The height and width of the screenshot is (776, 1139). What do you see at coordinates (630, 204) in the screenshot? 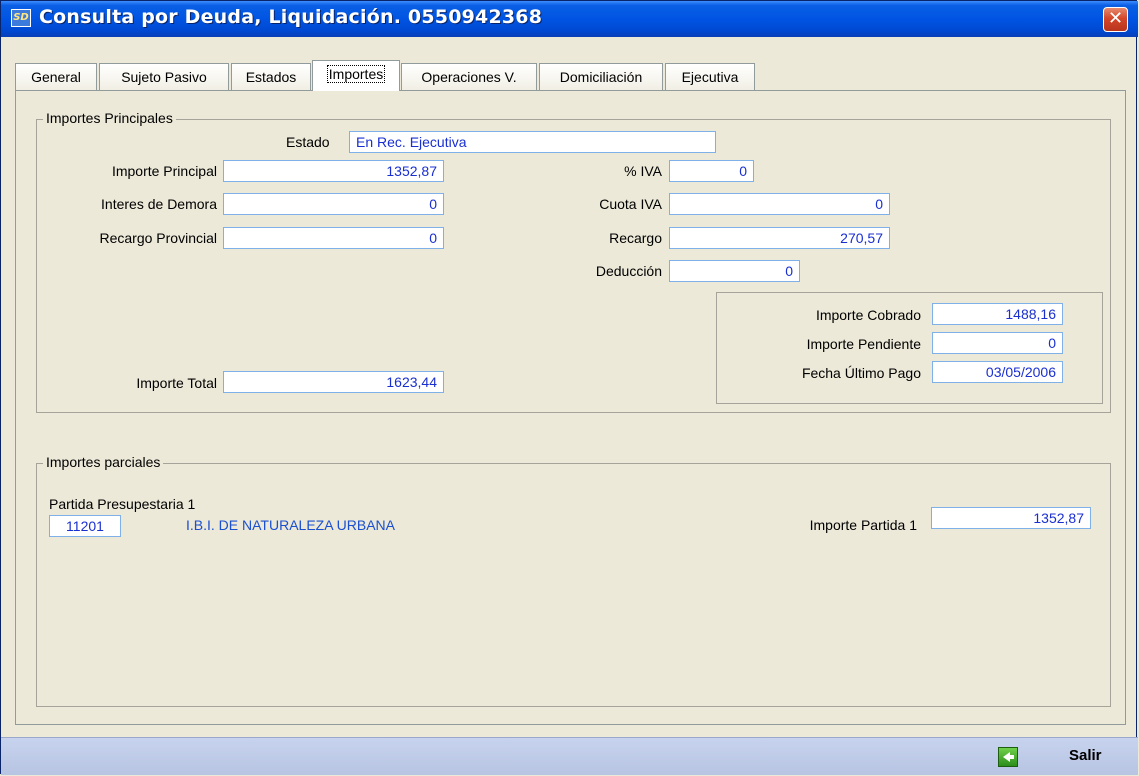
I see `cuota-iva-label: Cuota IVA` at bounding box center [630, 204].